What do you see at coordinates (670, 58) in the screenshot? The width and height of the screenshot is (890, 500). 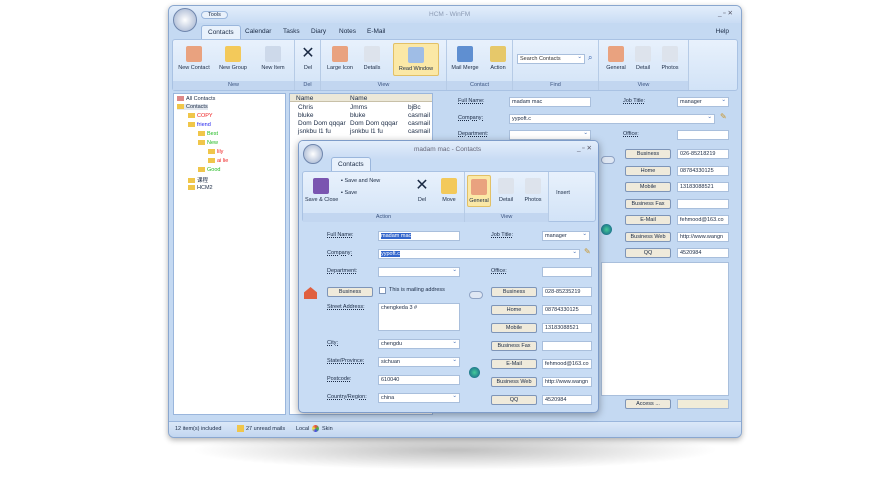 I see `photos-button: Photos` at bounding box center [670, 58].